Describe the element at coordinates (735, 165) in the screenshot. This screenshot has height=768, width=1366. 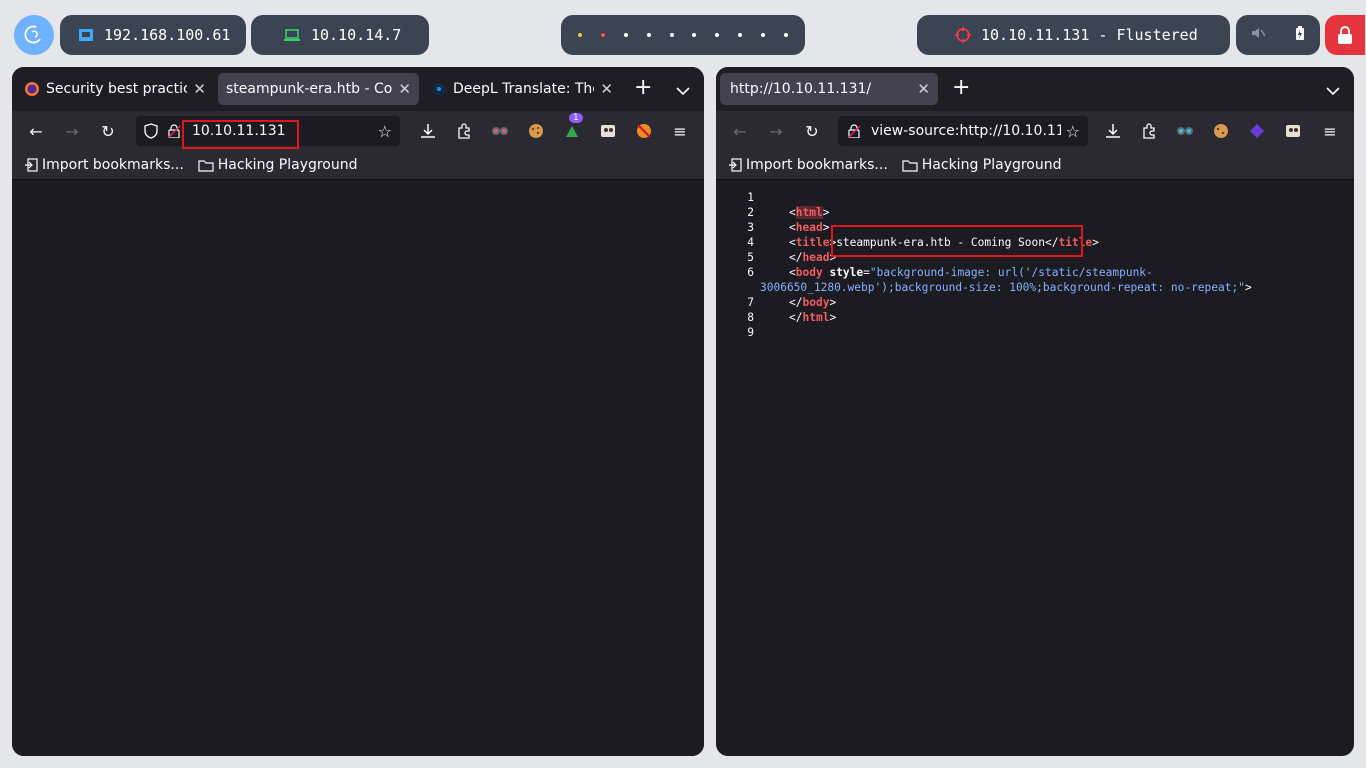
I see `import-icon` at that location.